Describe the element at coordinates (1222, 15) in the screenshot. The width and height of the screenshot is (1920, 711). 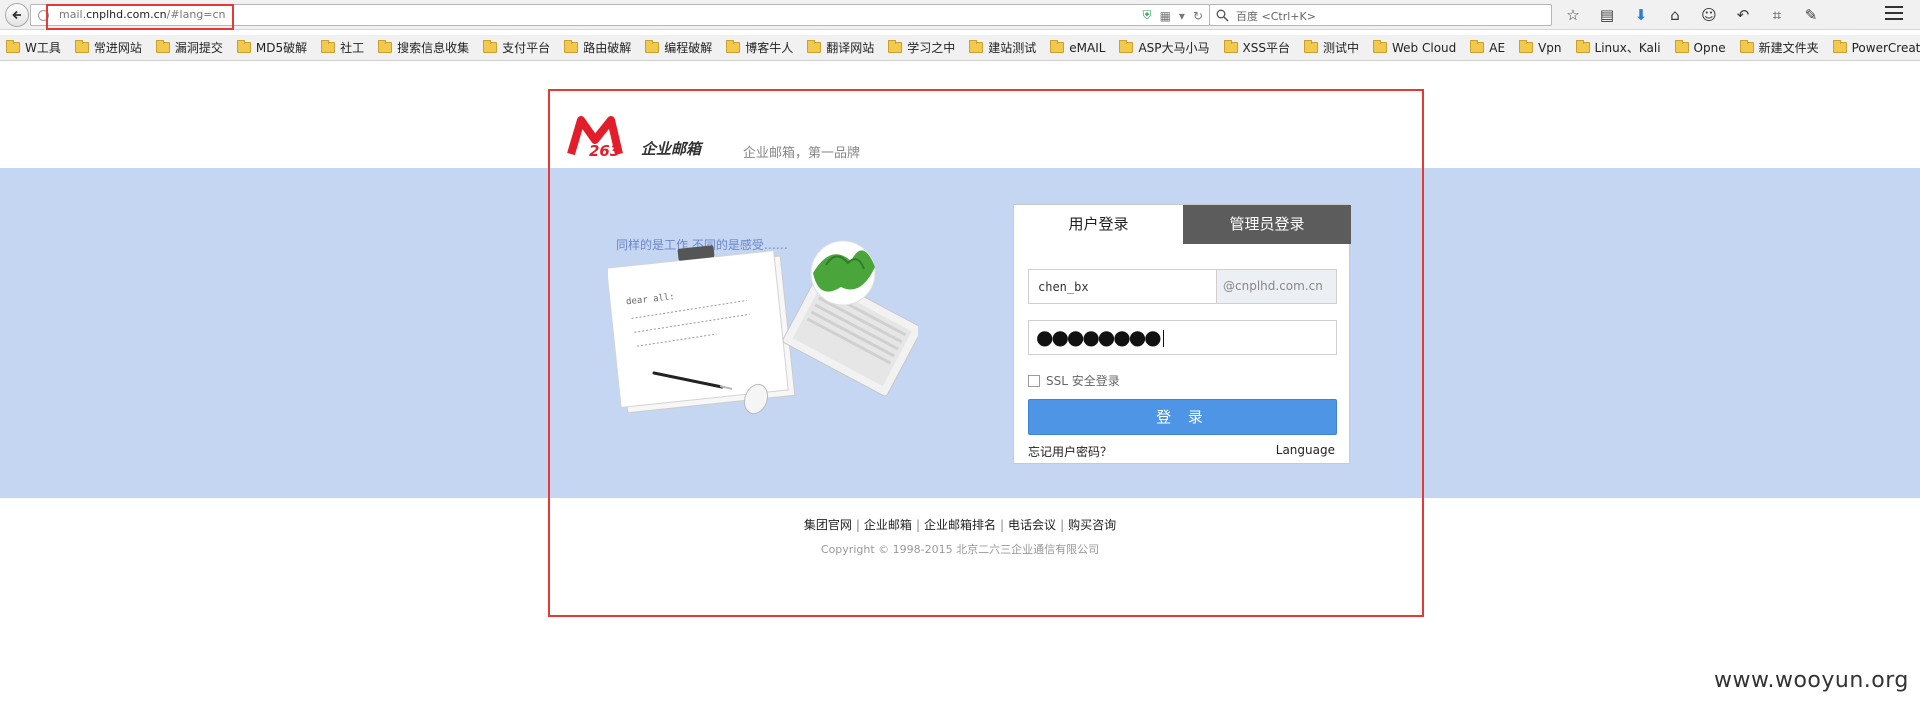
I see `search-icon` at that location.